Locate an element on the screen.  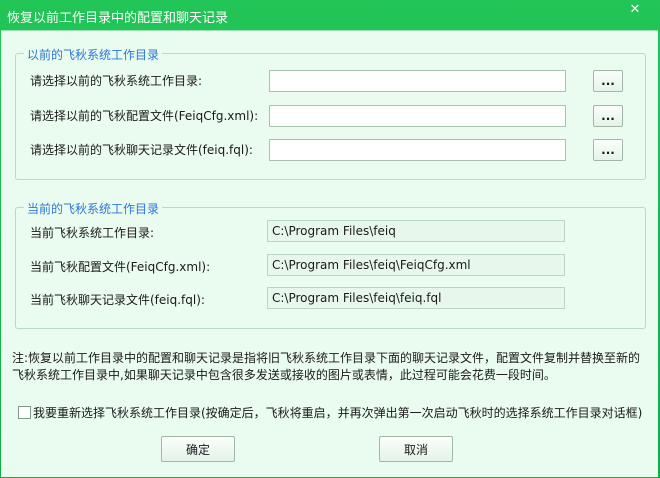
title-bar: 恢复以前工作目录中的配置和聊天记录 ✕ is located at coordinates (330, 15).